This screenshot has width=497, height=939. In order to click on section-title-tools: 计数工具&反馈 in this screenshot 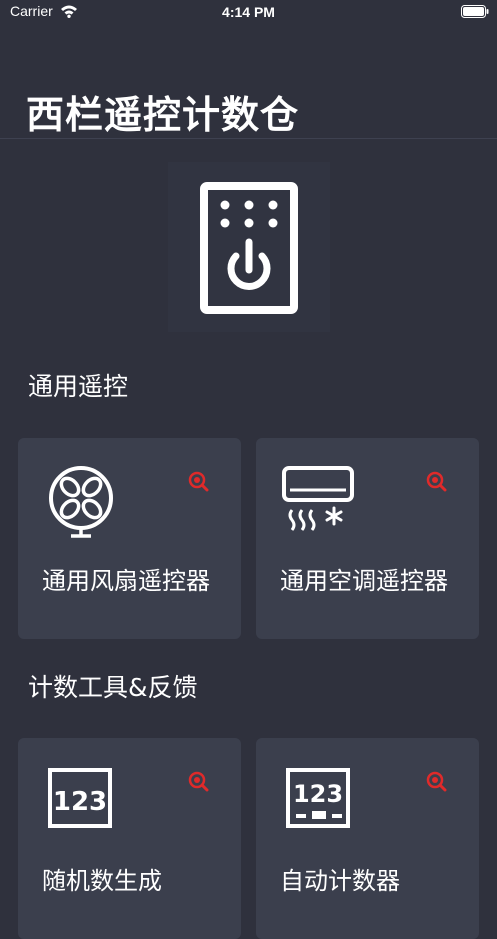, I will do `click(113, 687)`.